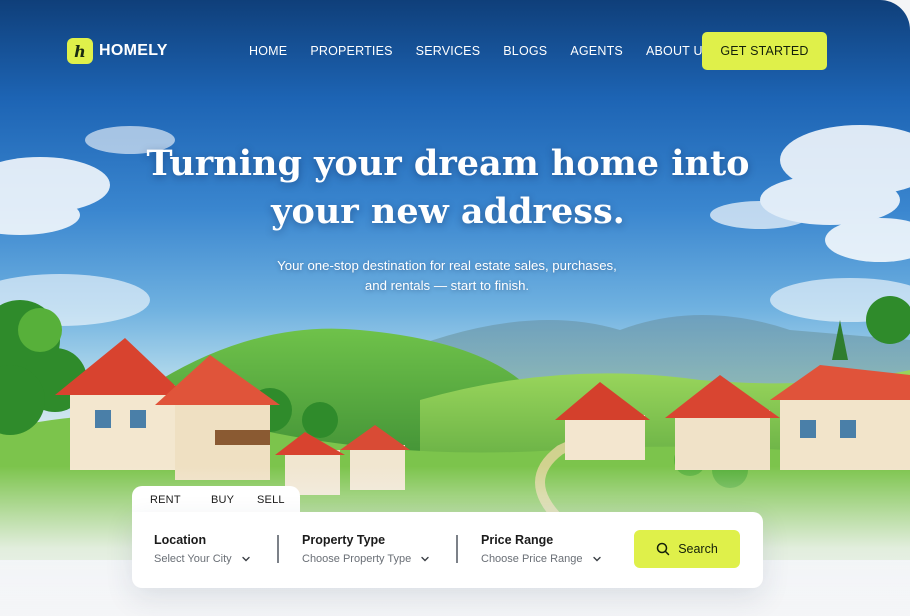  I want to click on hero-headline-line-1: Turning your dream home into, so click(448, 163).